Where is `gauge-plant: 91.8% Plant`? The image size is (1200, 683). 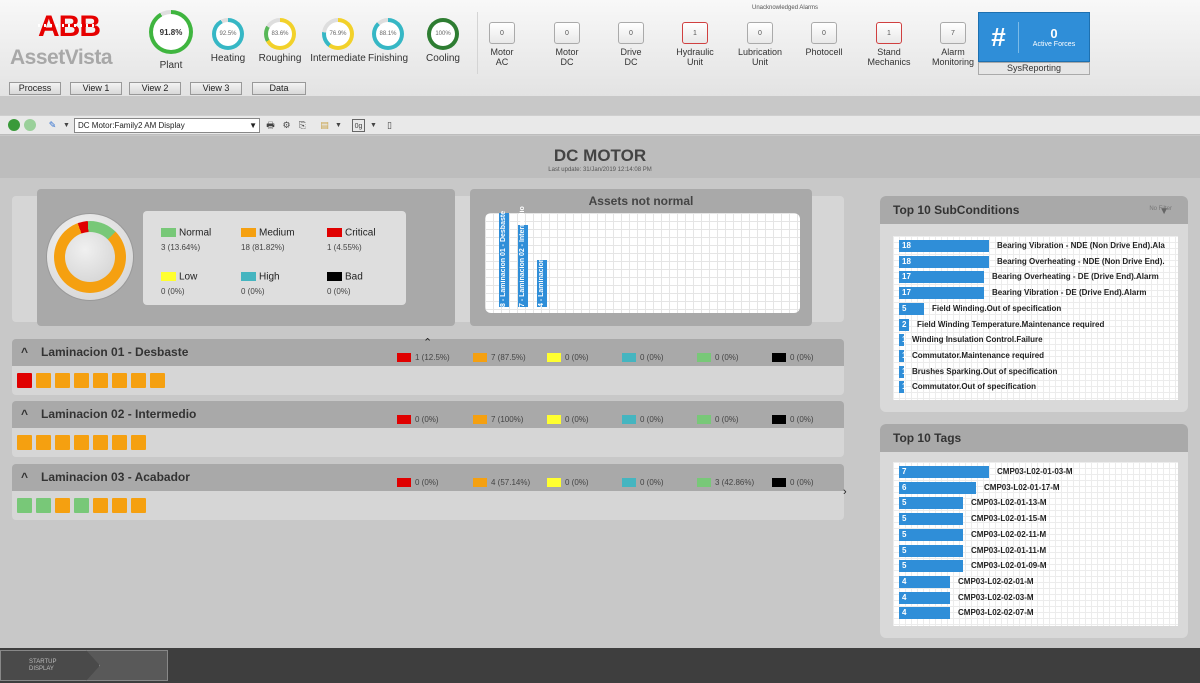 gauge-plant: 91.8% Plant is located at coordinates (171, 40).